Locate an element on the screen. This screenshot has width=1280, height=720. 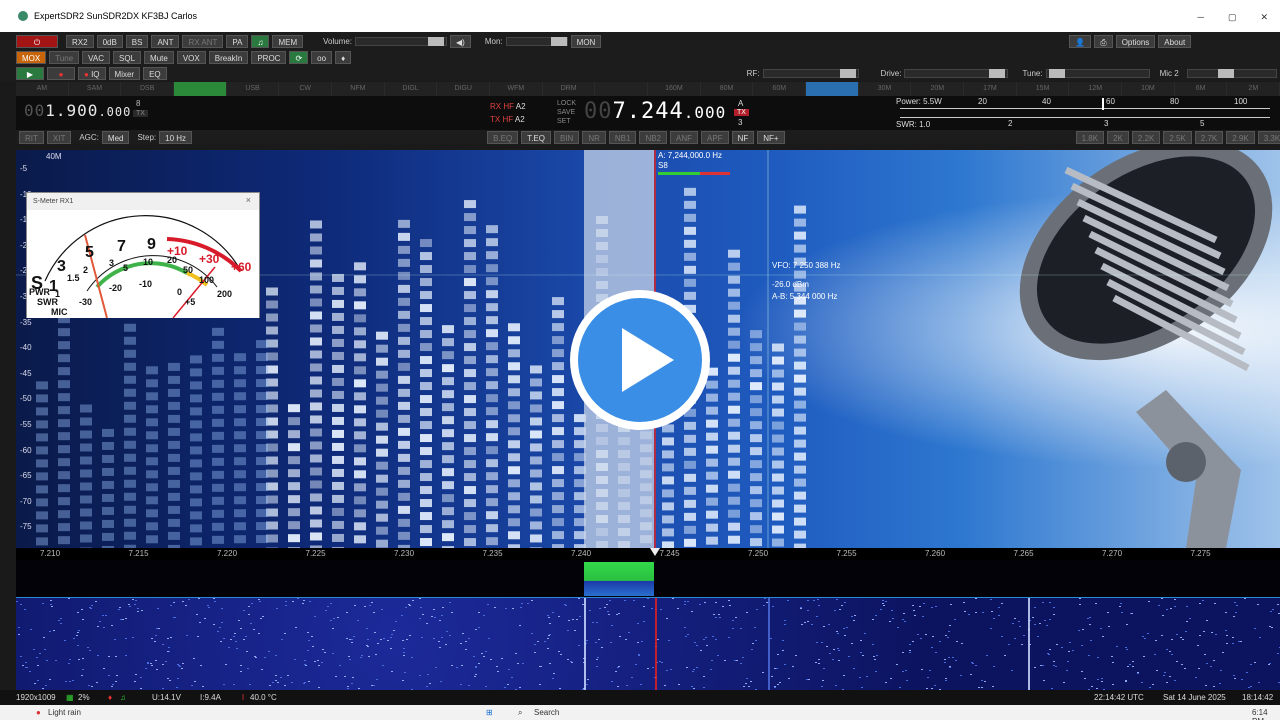
dsp-button: BIN is located at coordinates (566, 137).